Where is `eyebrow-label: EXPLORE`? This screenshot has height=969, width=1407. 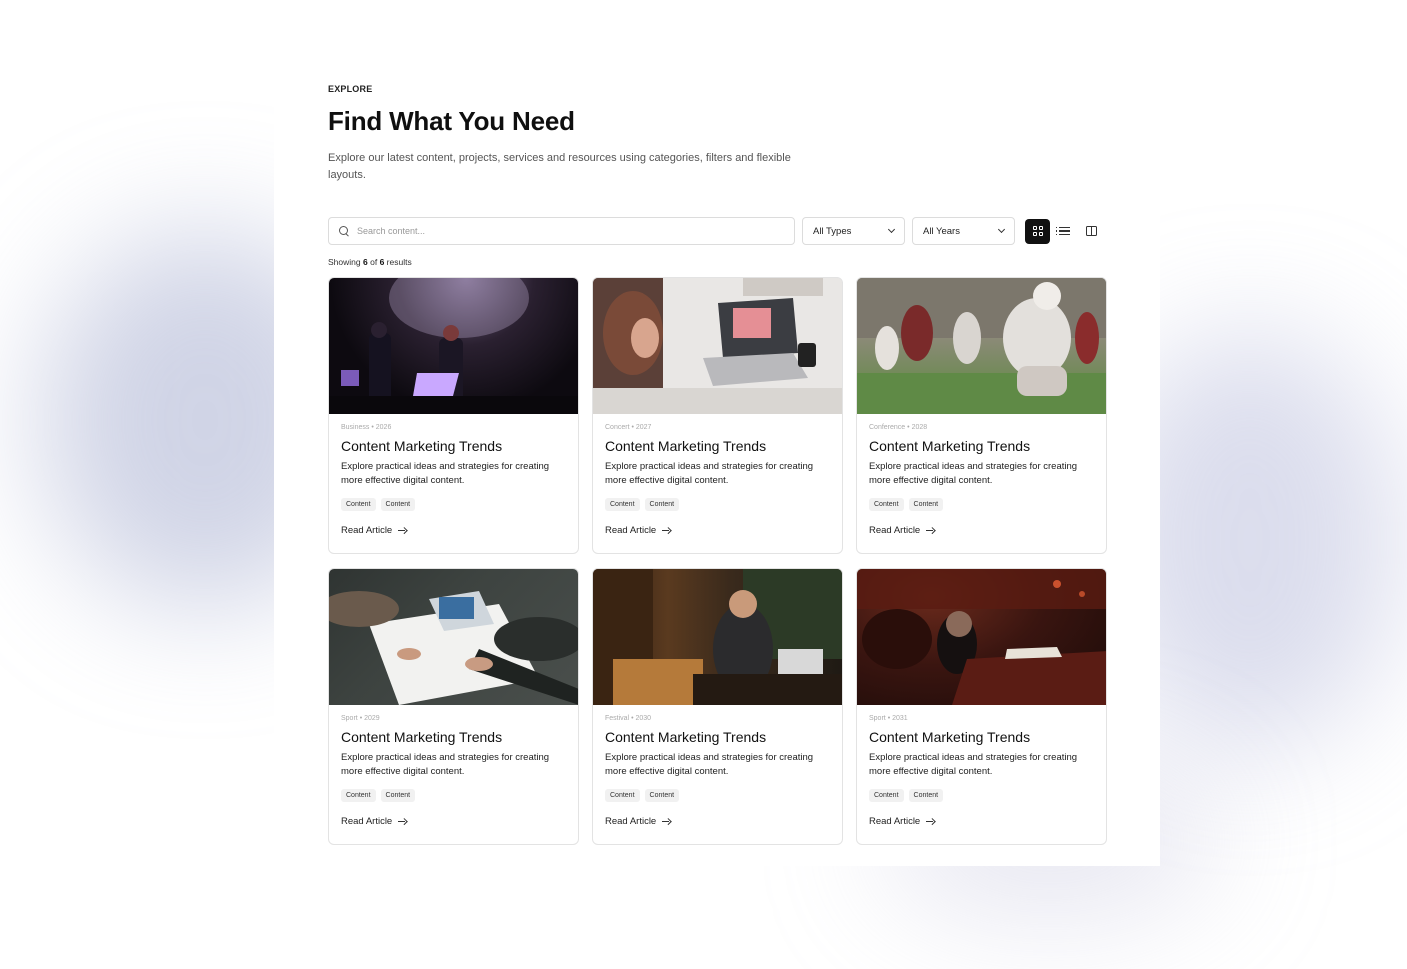 eyebrow-label: EXPLORE is located at coordinates (350, 89).